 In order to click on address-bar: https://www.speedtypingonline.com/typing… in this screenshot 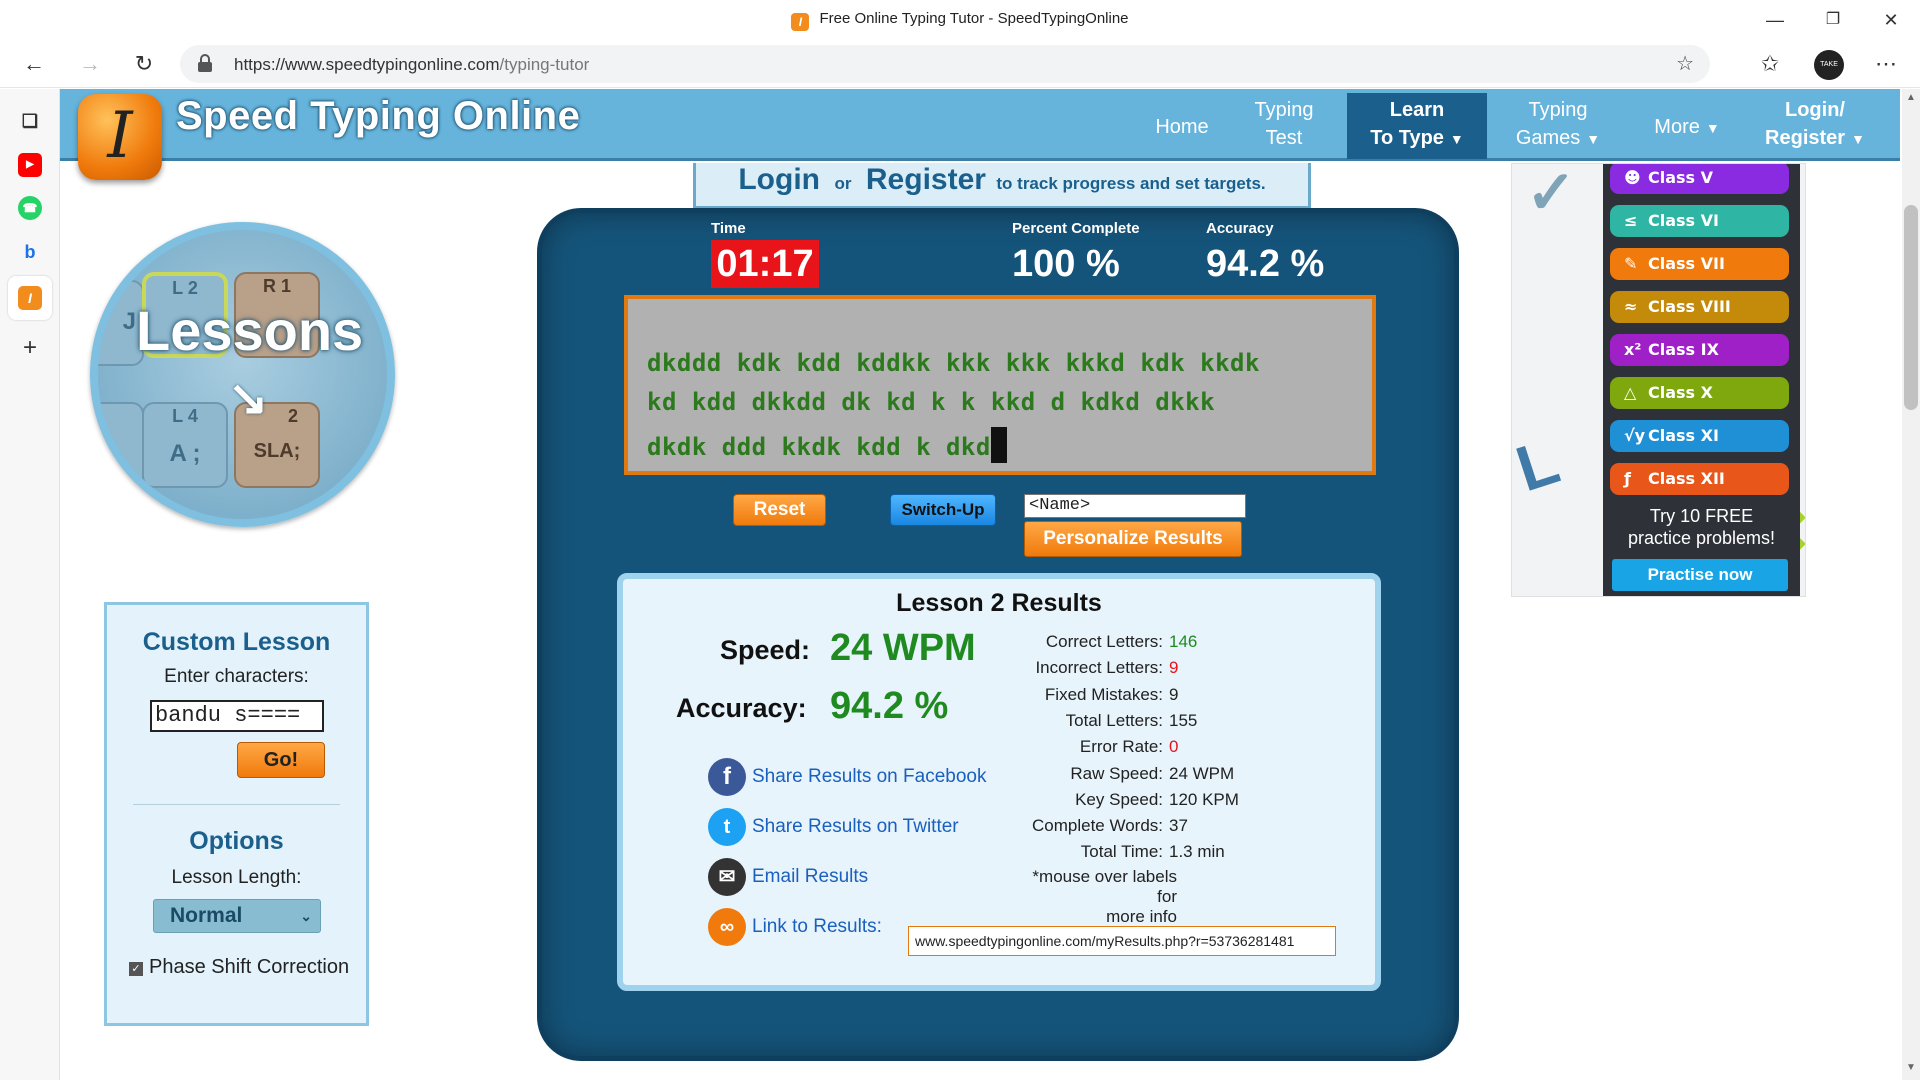, I will do `click(945, 64)`.